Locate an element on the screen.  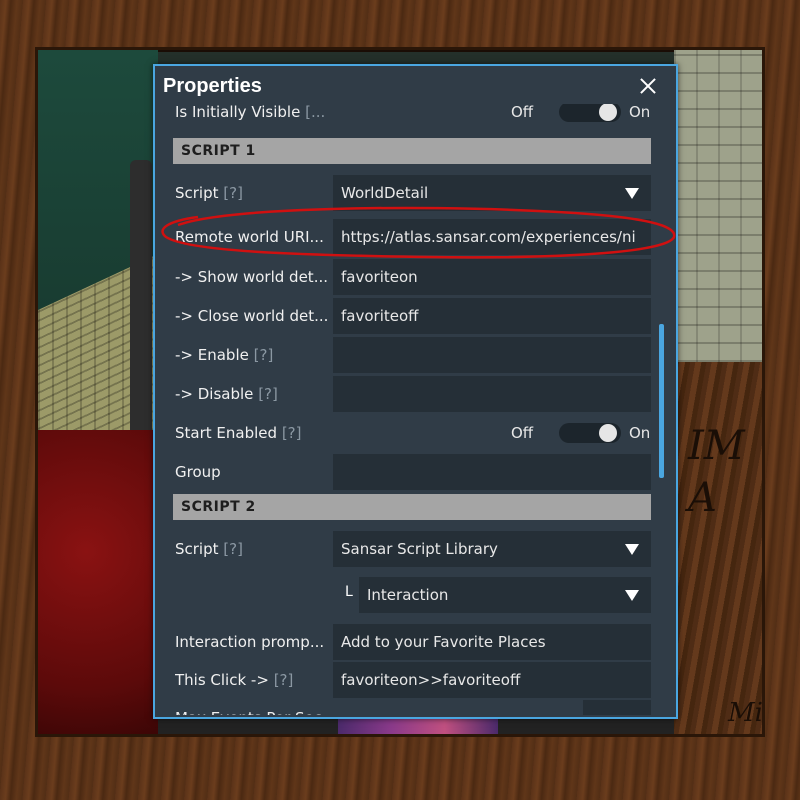
close-icon is located at coordinates (648, 86).